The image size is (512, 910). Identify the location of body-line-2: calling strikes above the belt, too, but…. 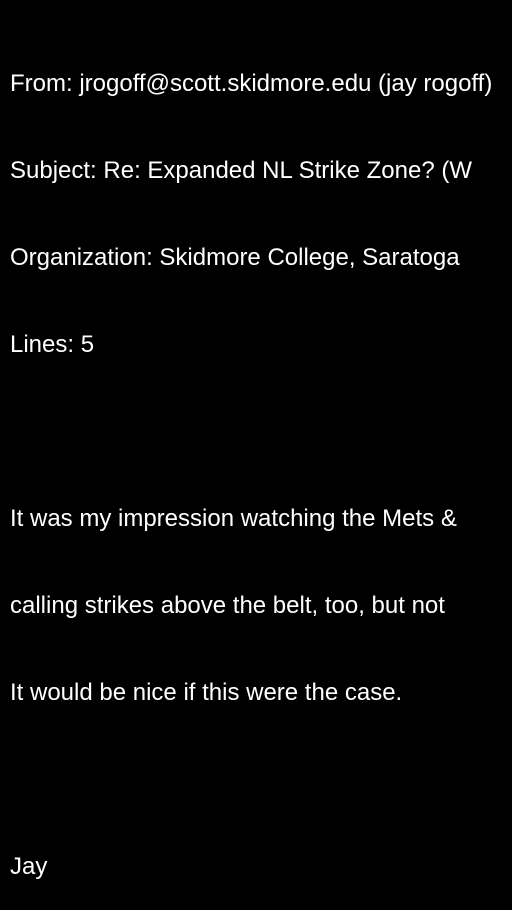
(227, 605).